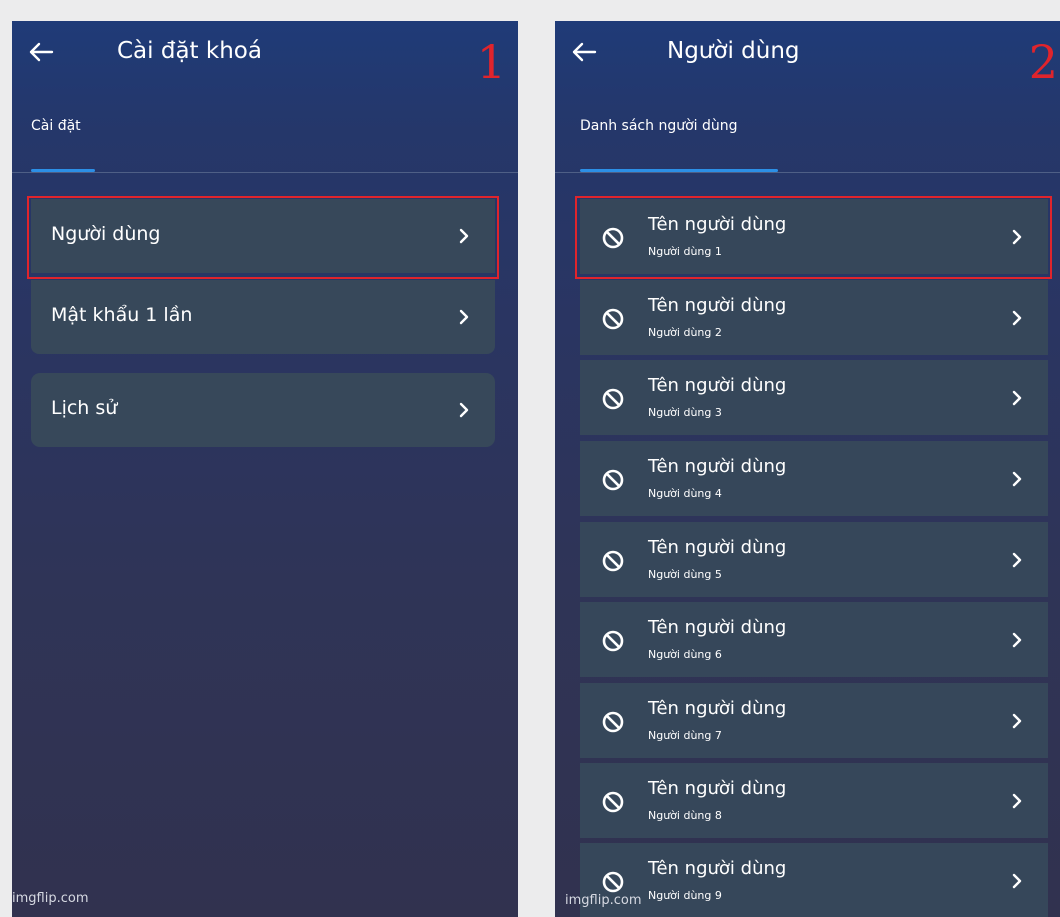 The image size is (1060, 917). I want to click on menu-item-label: Người dùng, so click(106, 234).